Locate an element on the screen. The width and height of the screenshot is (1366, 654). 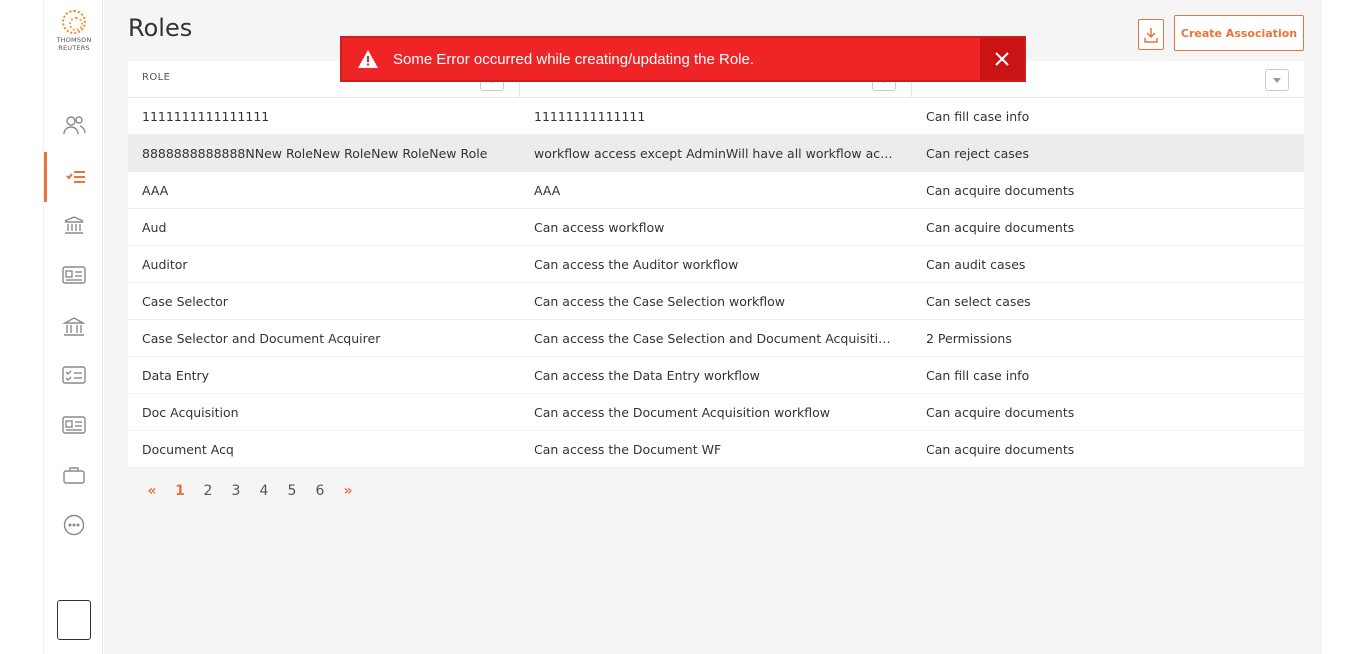
role-description: Can access the Data Entry workflow is located at coordinates (647, 375).